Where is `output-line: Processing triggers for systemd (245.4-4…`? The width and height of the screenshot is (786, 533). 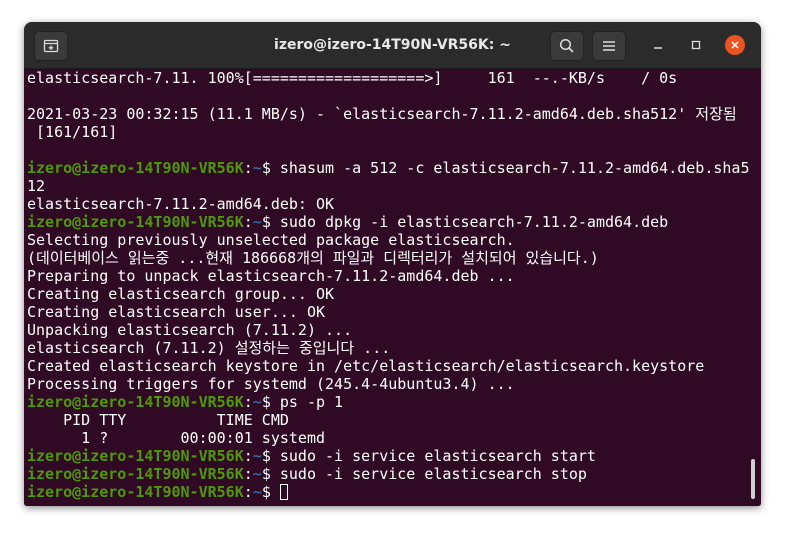
output-line: Processing triggers for systemd (245.4-4… is located at coordinates (271, 384).